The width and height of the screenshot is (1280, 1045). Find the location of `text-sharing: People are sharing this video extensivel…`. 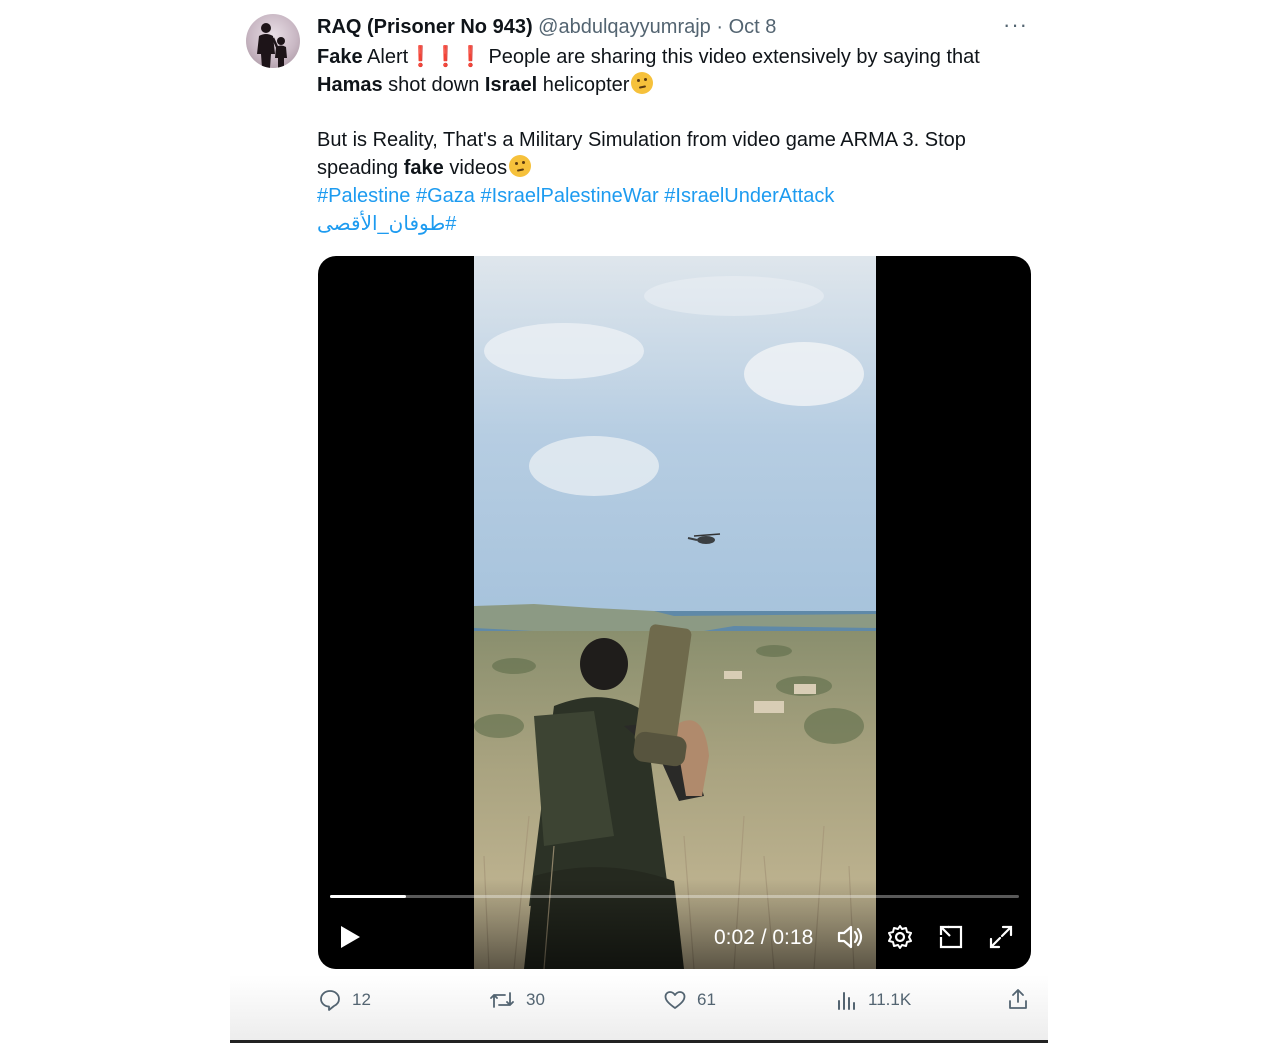

text-sharing: People are sharing this video extensivel… is located at coordinates (731, 57).